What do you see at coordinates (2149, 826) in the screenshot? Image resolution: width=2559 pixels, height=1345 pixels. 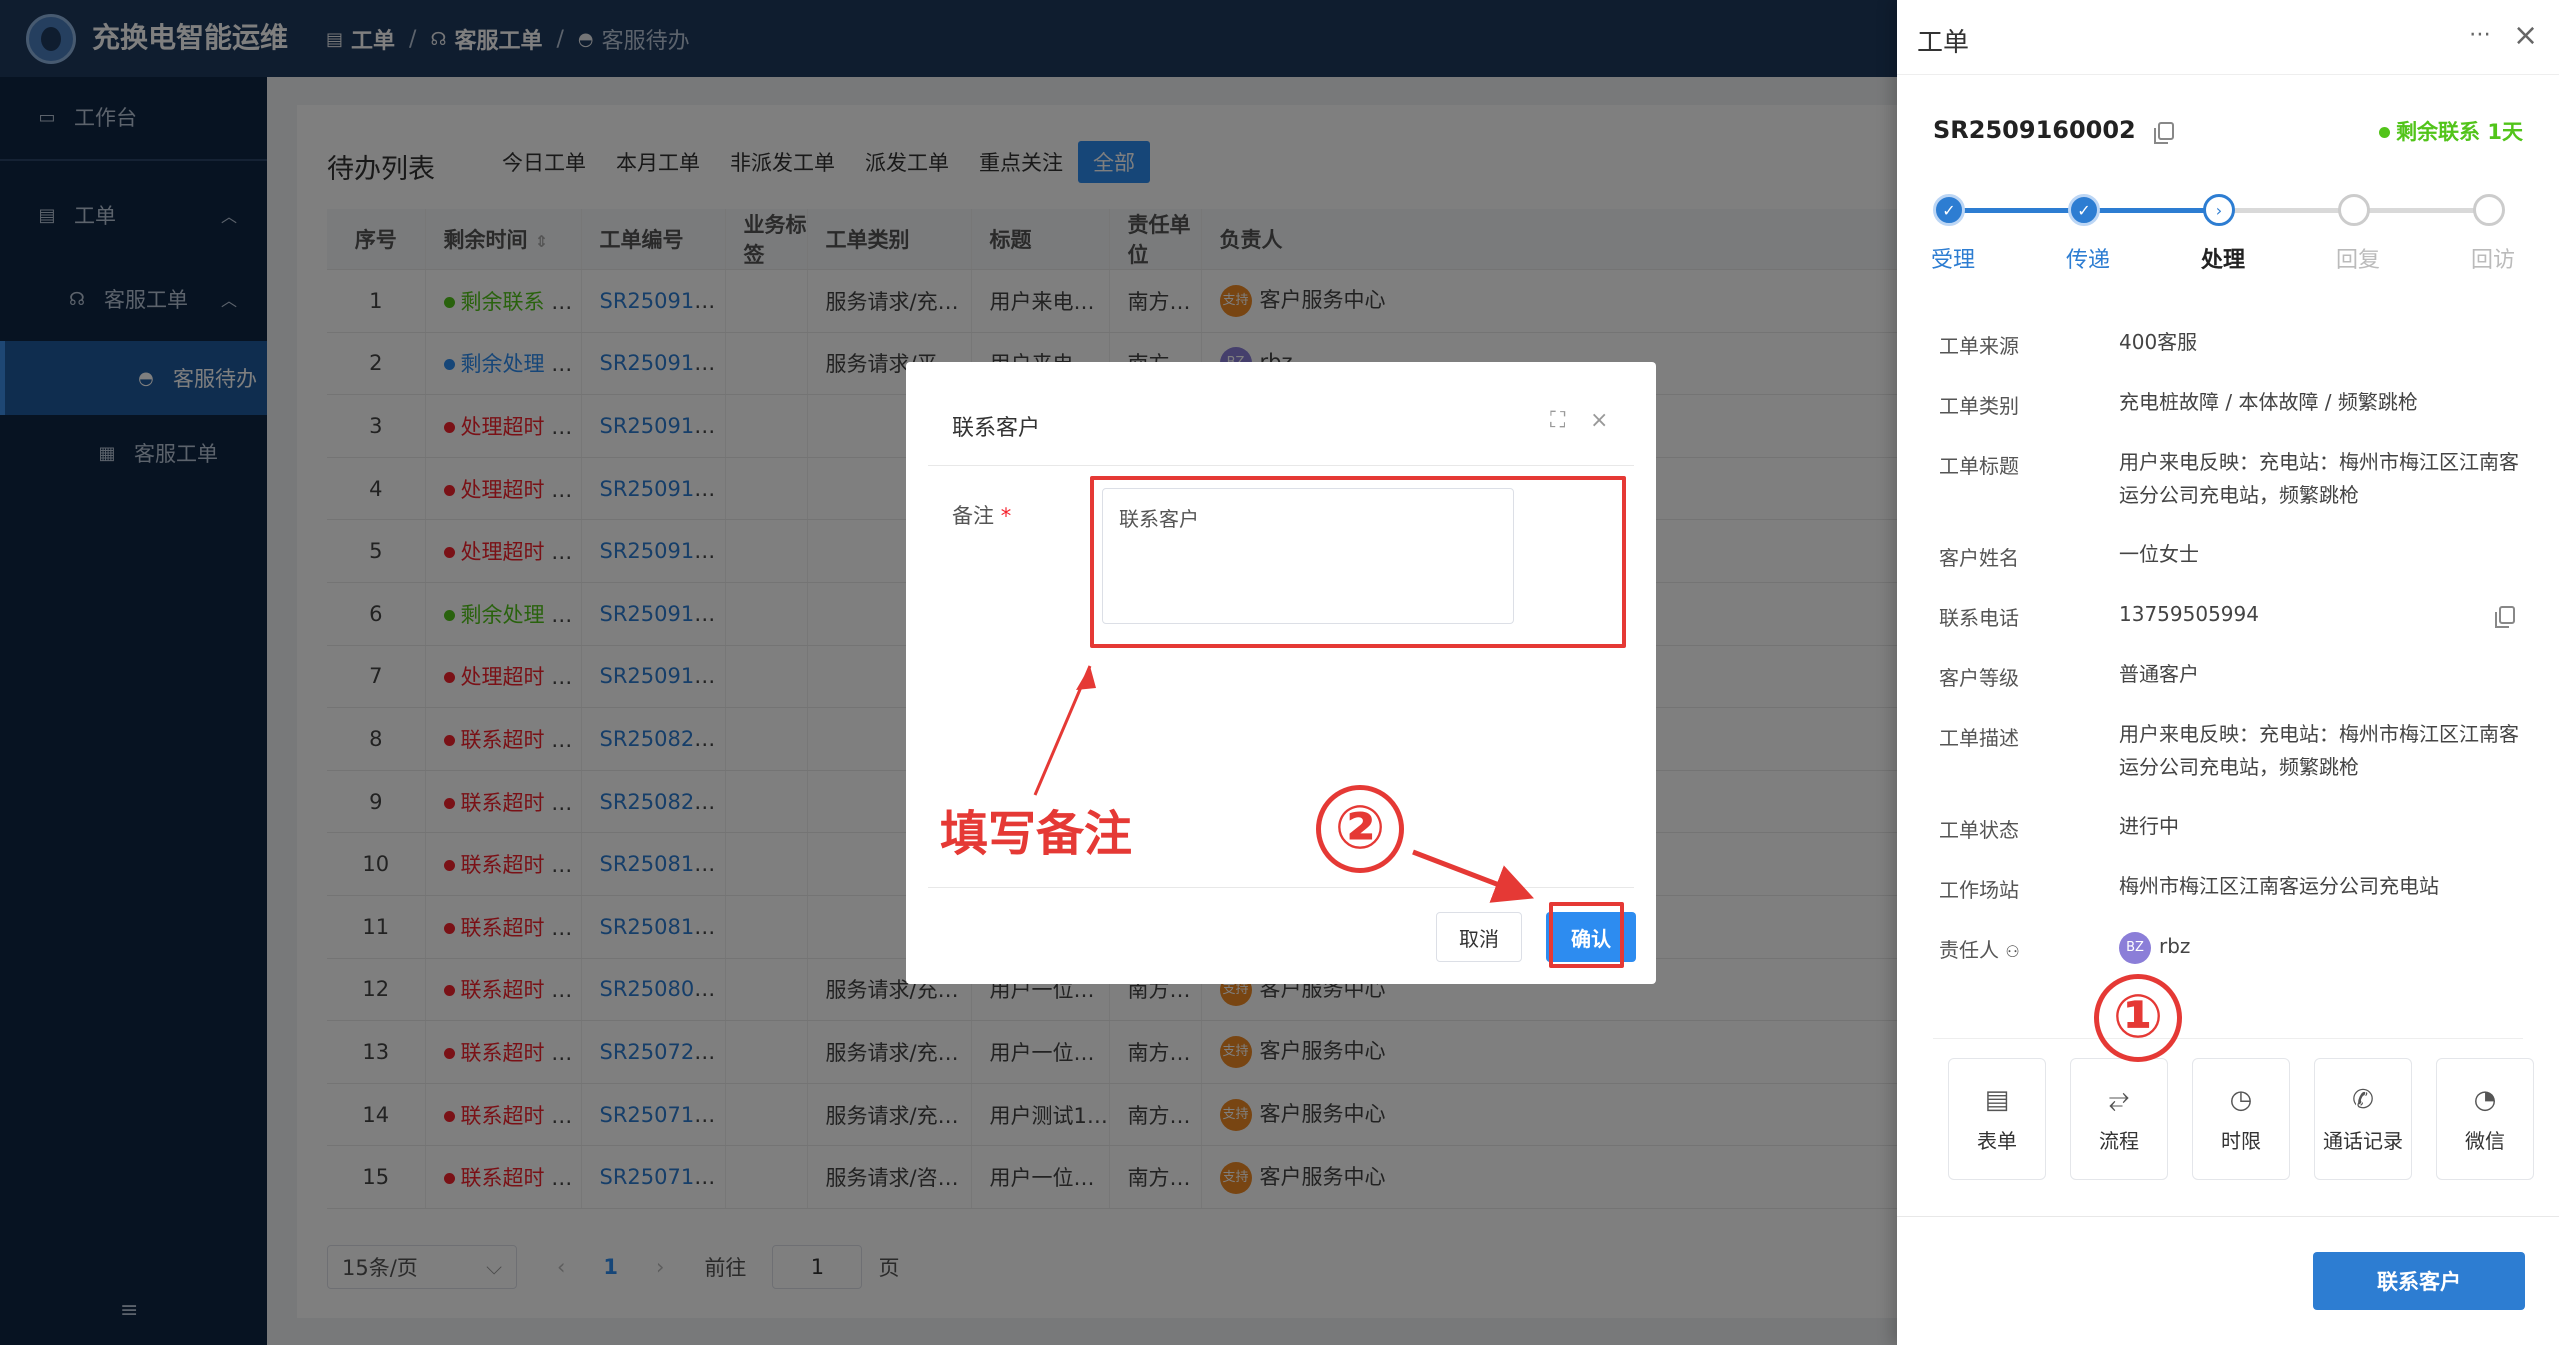 I see `field-value: 进行中` at bounding box center [2149, 826].